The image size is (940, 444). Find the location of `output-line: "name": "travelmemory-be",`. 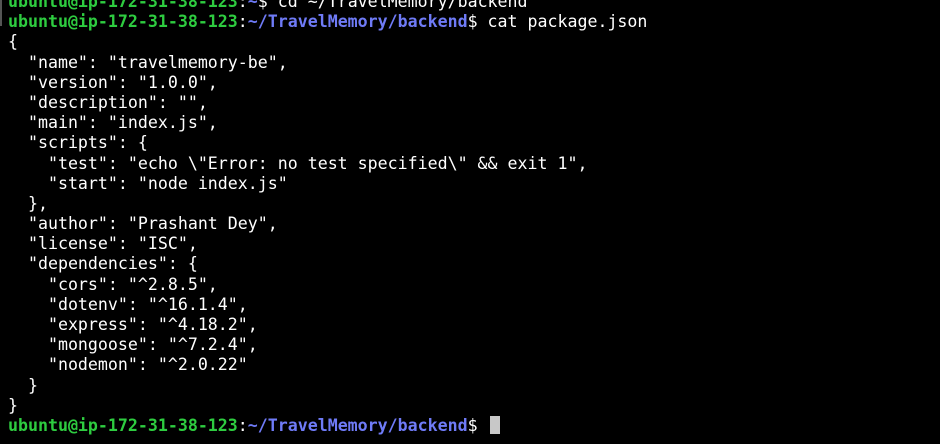

output-line: "name": "travelmemory-be", is located at coordinates (148, 62).